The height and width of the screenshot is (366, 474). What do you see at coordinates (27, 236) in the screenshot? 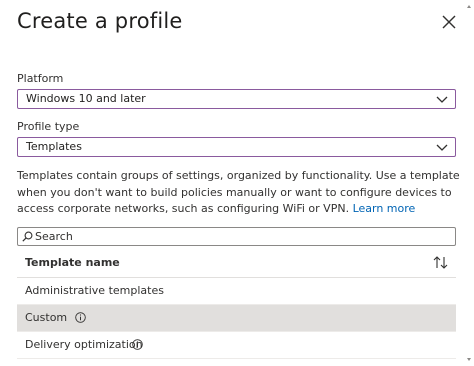
I see `search-icon` at bounding box center [27, 236].